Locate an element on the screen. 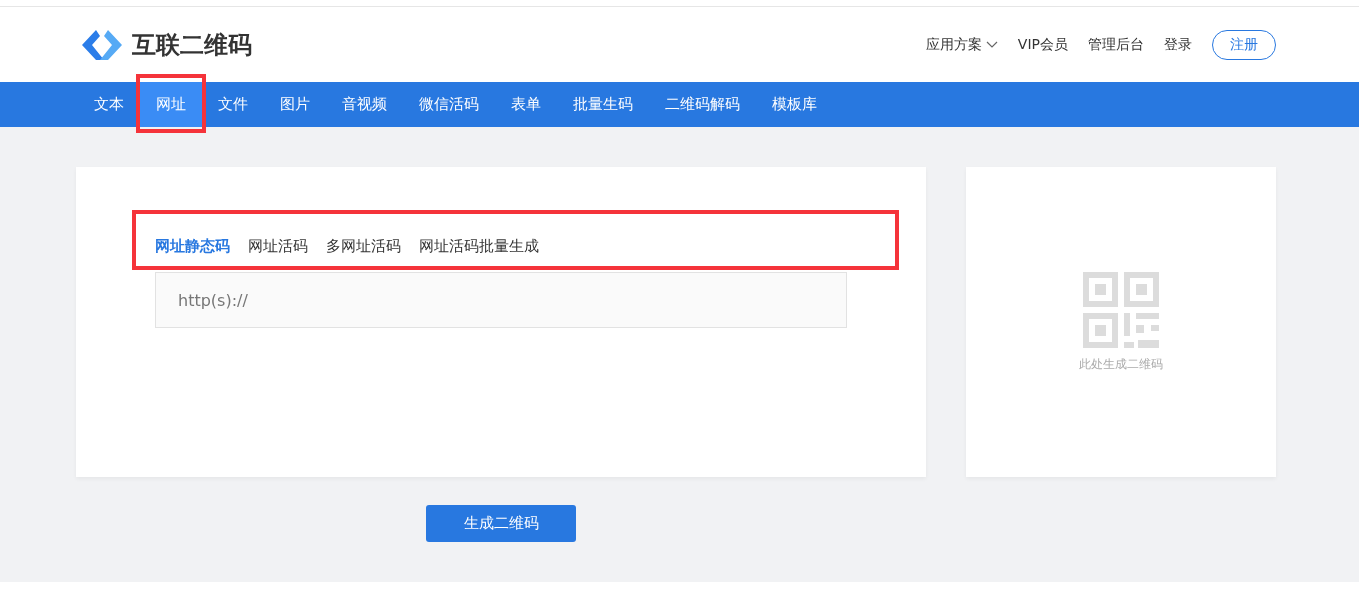 This screenshot has height=613, width=1359. header-link: 管理后台 is located at coordinates (1116, 44).